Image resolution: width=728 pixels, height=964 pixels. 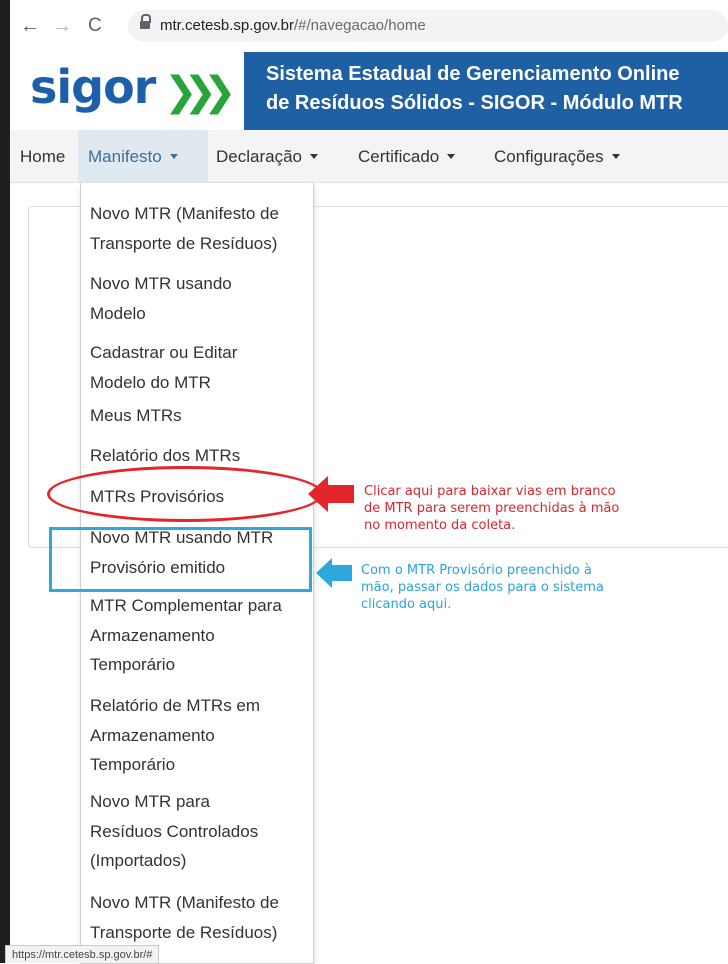 What do you see at coordinates (331, 494) in the screenshot?
I see `red-arrow-icon` at bounding box center [331, 494].